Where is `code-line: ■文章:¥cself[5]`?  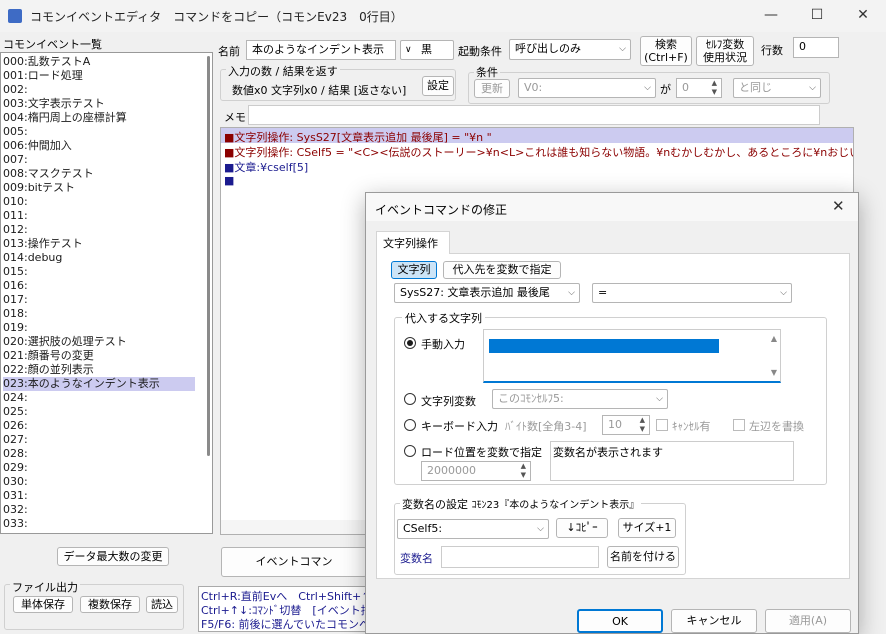
code-line: ■文章:¥cself[5] is located at coordinates (266, 167).